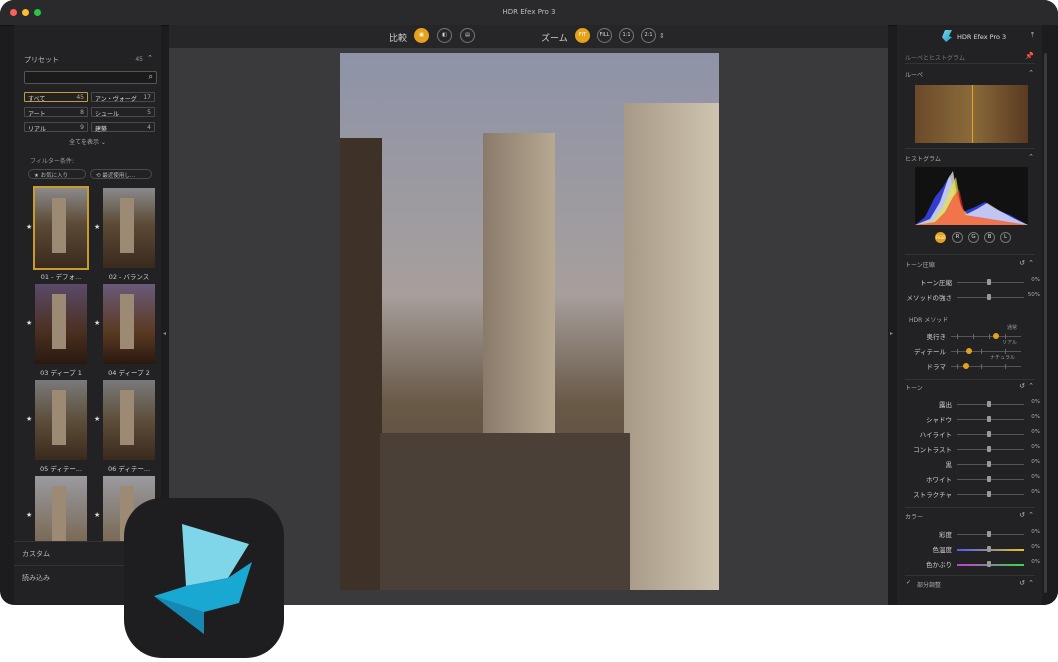 The width and height of the screenshot is (1058, 662). What do you see at coordinates (969, 364) in the screenshot?
I see `method-drama-slider: ドラマ ナチュラル` at bounding box center [969, 364].